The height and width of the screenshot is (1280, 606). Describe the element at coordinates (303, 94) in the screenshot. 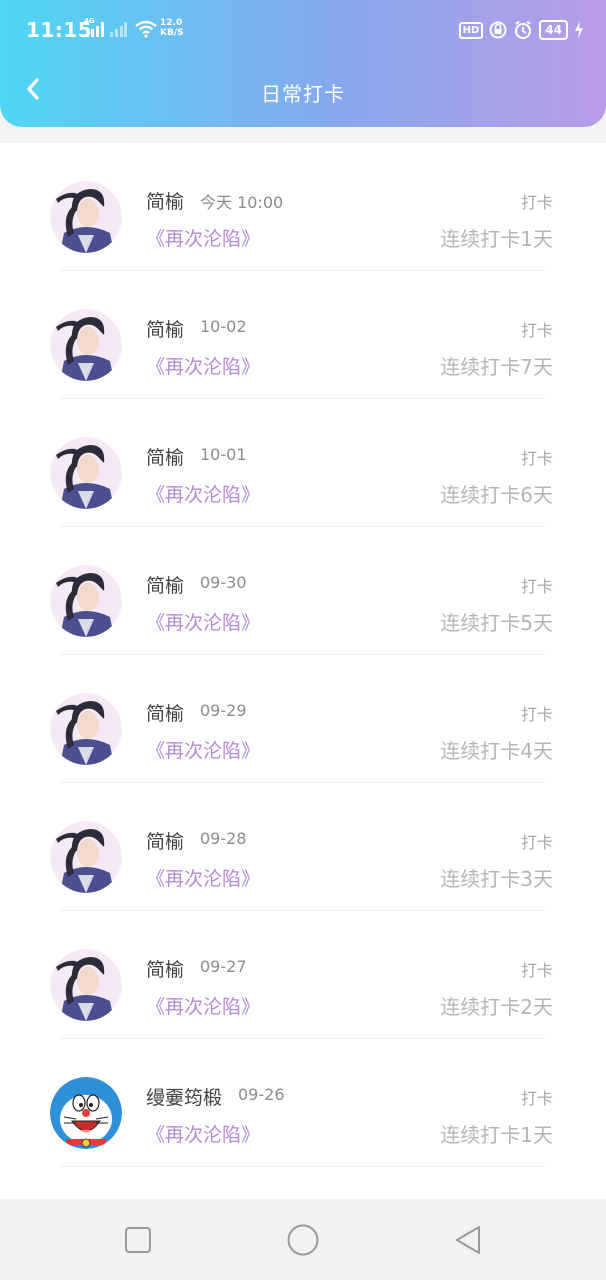

I see `page-title: 日常打卡` at that location.